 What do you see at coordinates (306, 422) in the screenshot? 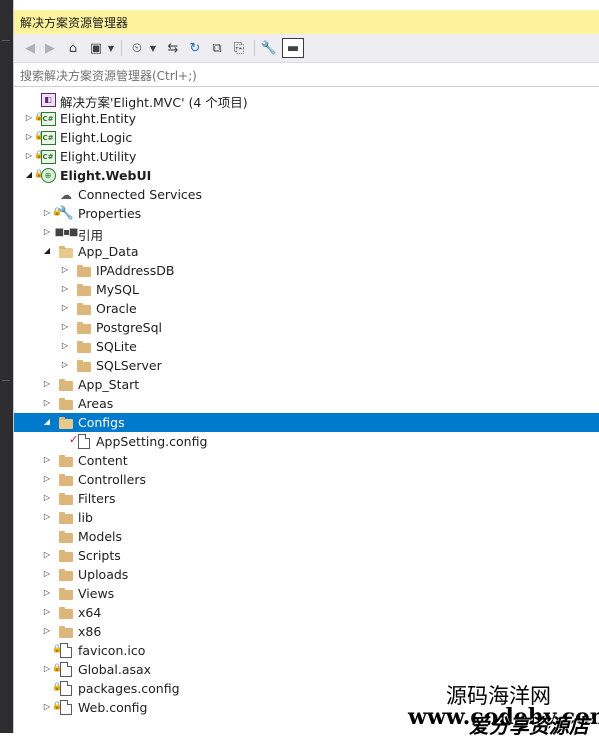
I see `tree-item: ◢ Configs` at bounding box center [306, 422].